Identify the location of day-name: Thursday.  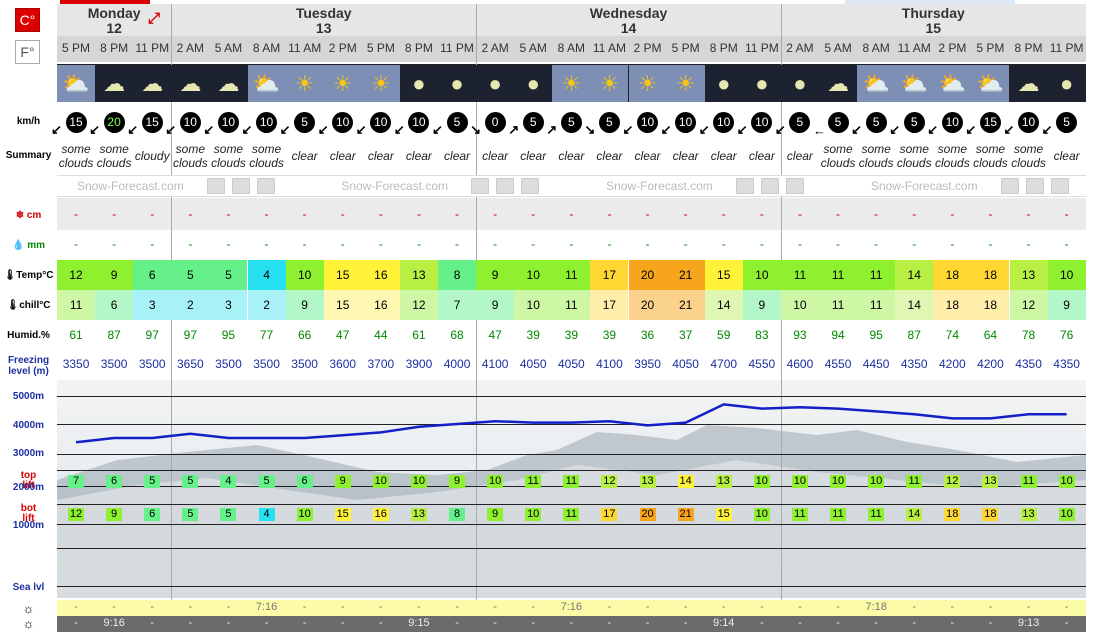
(933, 13).